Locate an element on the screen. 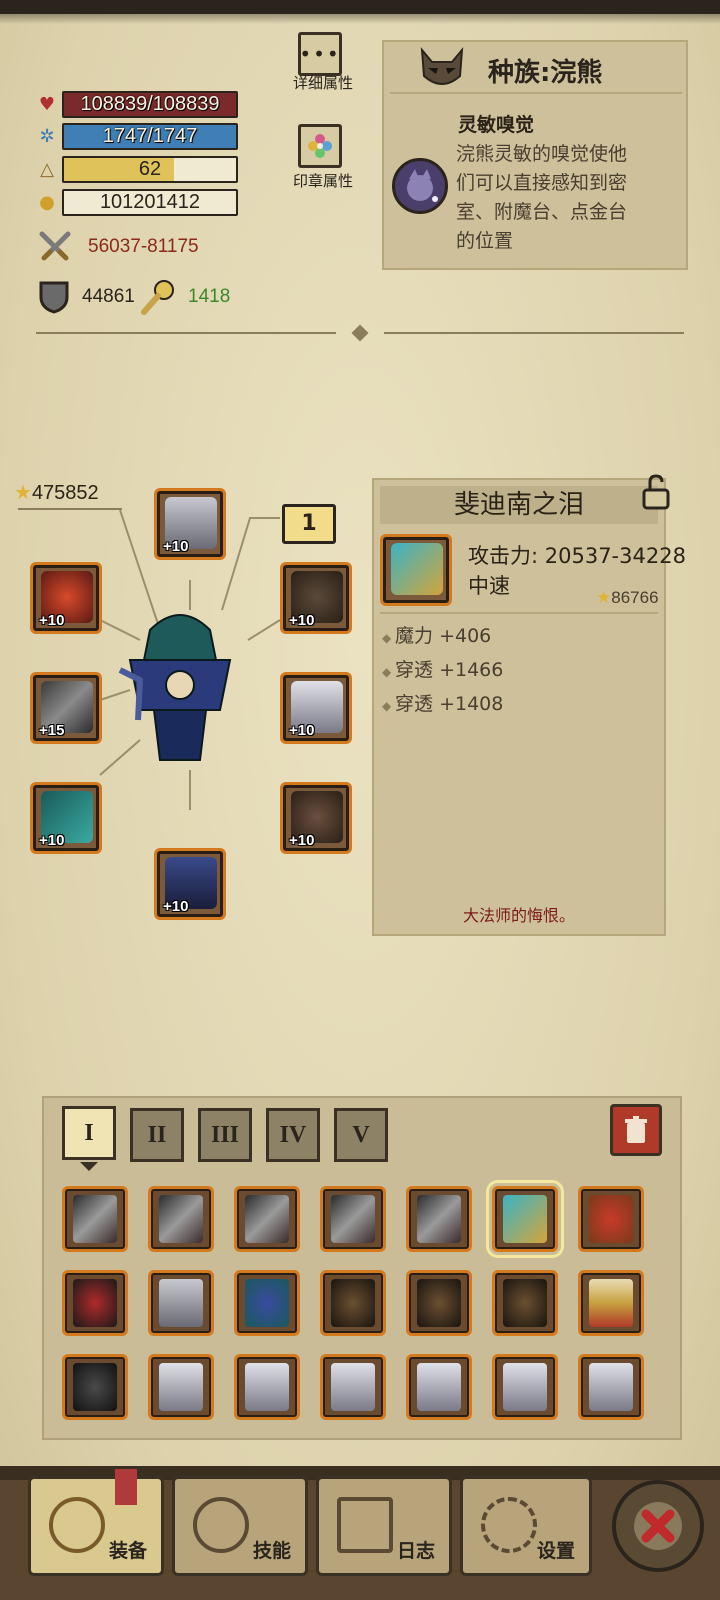  detail-attributes-button: ••• is located at coordinates (320, 54).